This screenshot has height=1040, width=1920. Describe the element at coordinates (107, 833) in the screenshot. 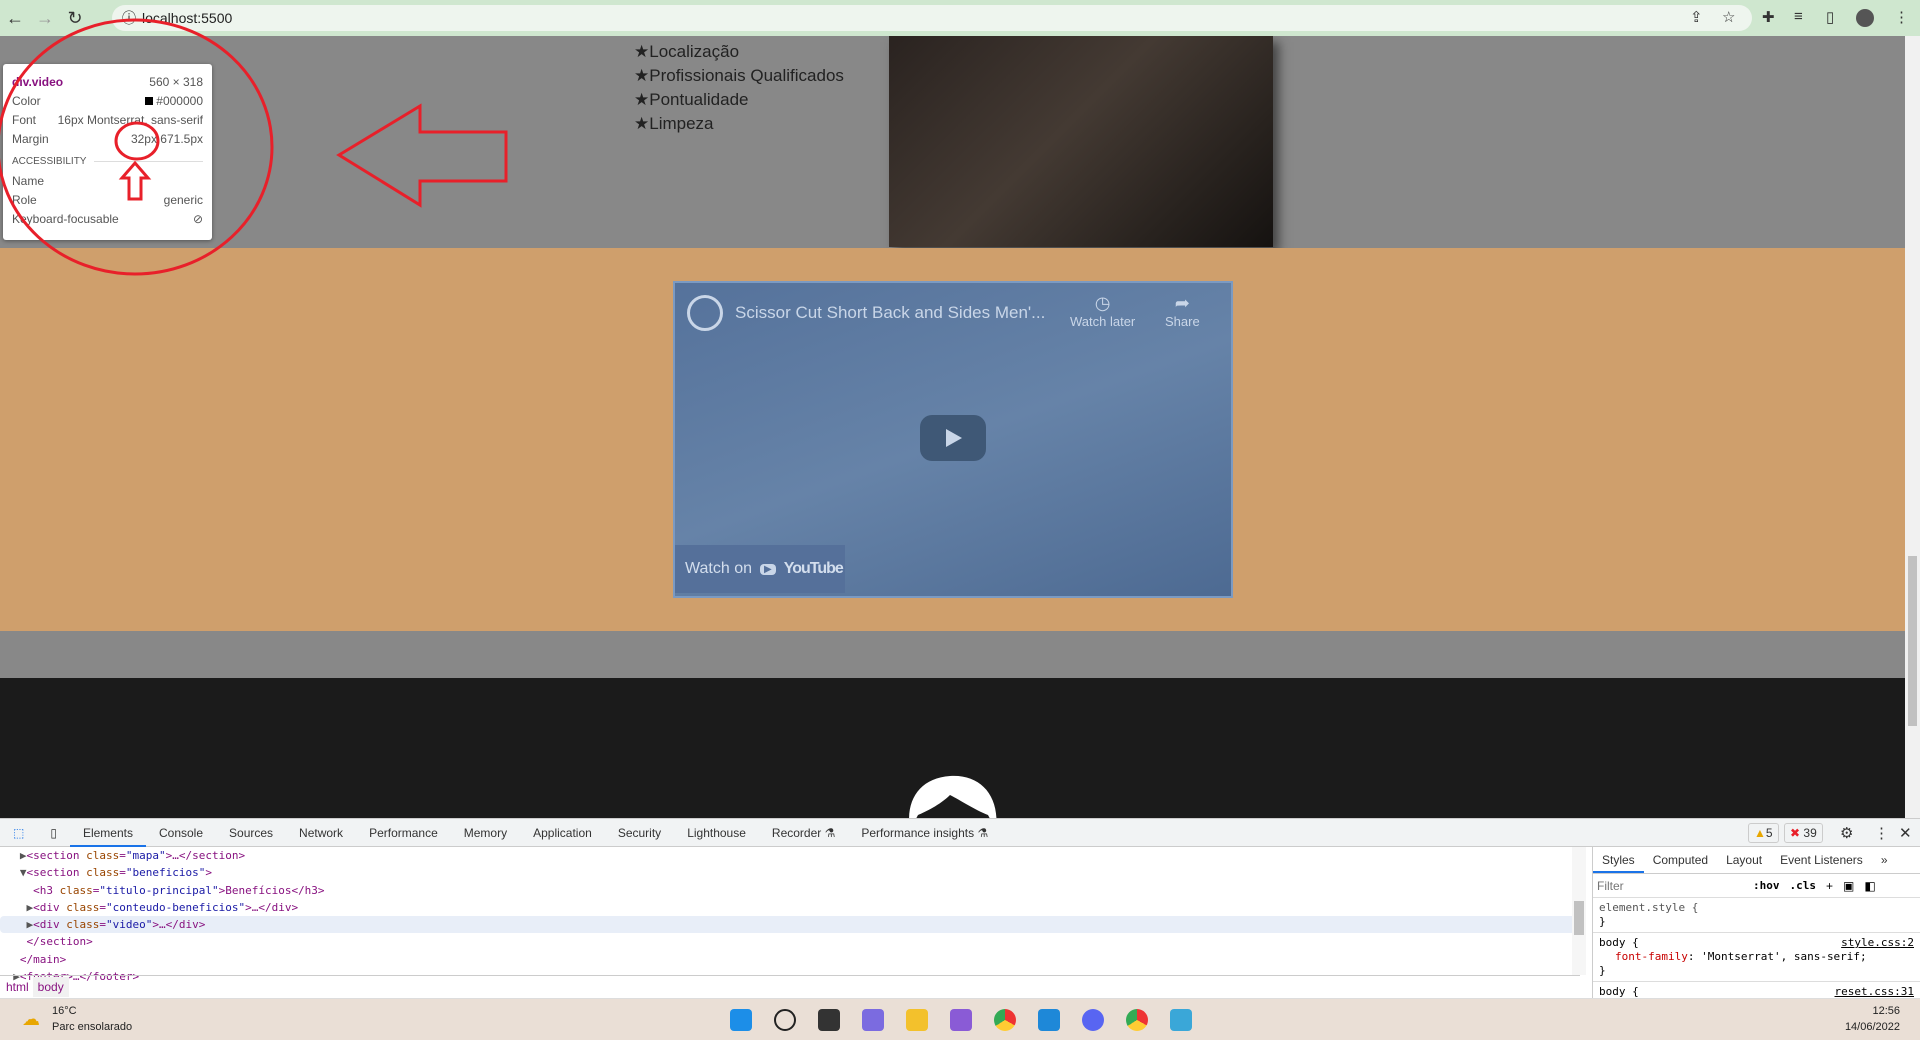

I see `tab-elements: Elements` at that location.